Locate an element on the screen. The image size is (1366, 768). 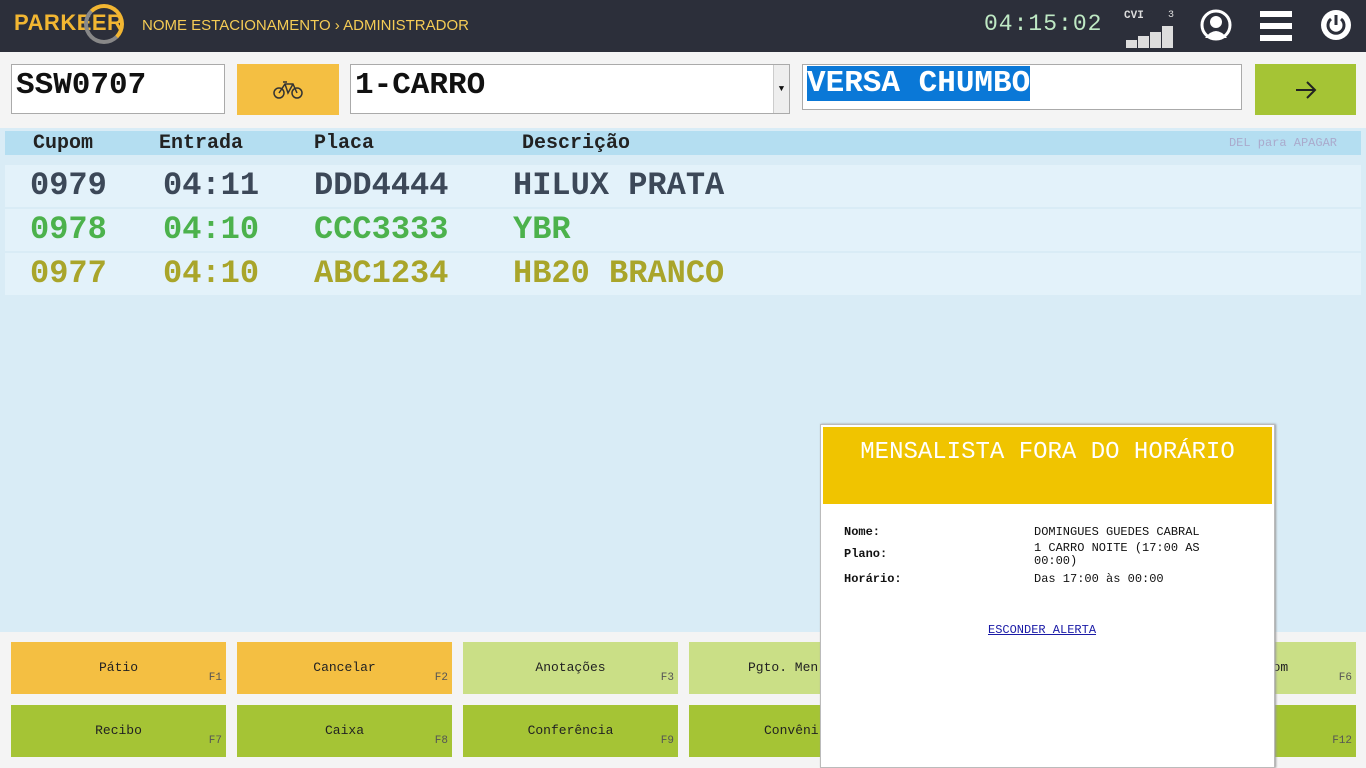
arrow-right-icon is located at coordinates (1306, 90).